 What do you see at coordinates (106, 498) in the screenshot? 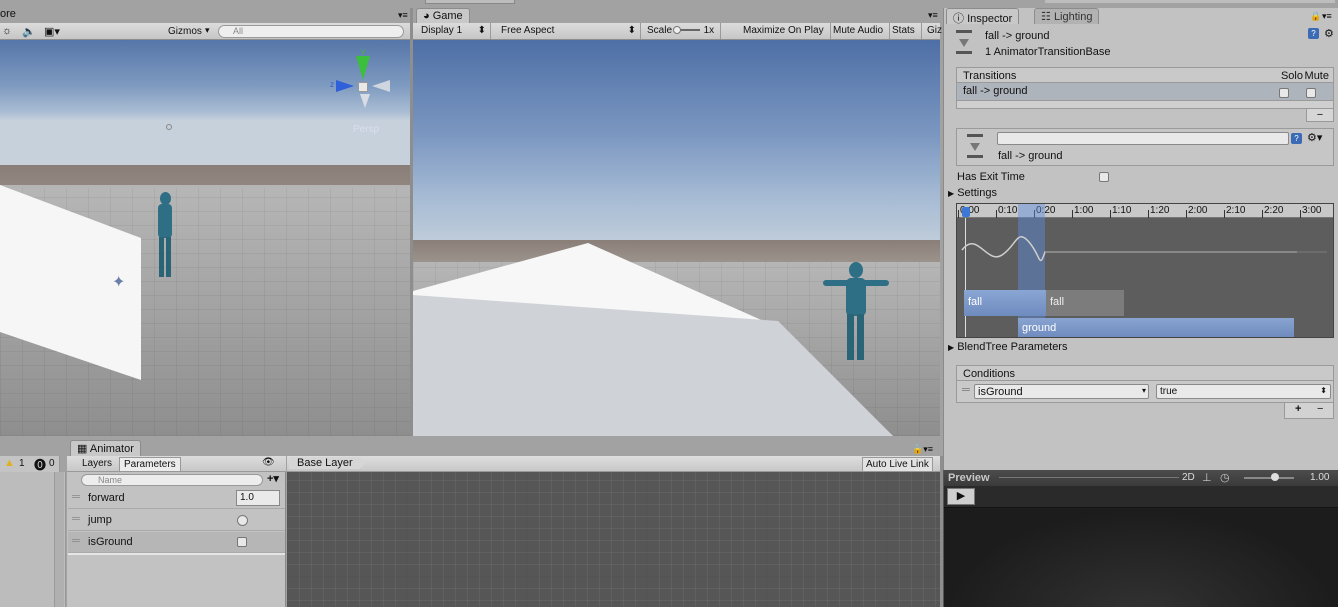
I see `parameter-name: forward` at bounding box center [106, 498].